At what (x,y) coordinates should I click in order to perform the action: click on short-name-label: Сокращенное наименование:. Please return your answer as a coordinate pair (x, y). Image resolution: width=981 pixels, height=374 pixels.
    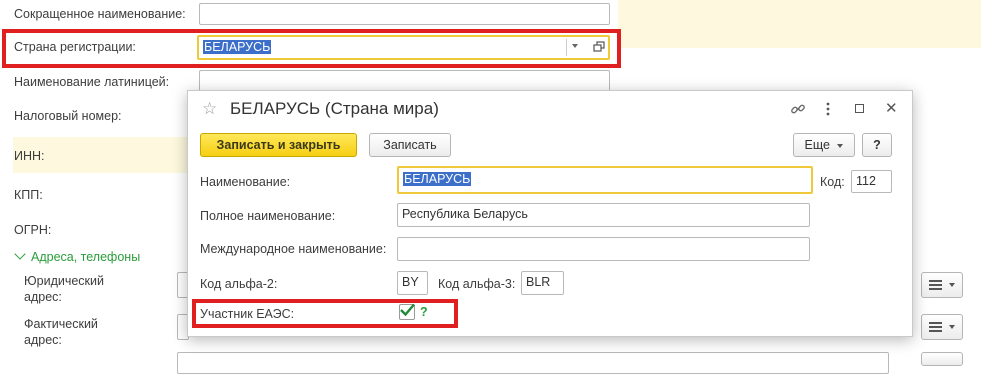
    Looking at the image, I should click on (100, 14).